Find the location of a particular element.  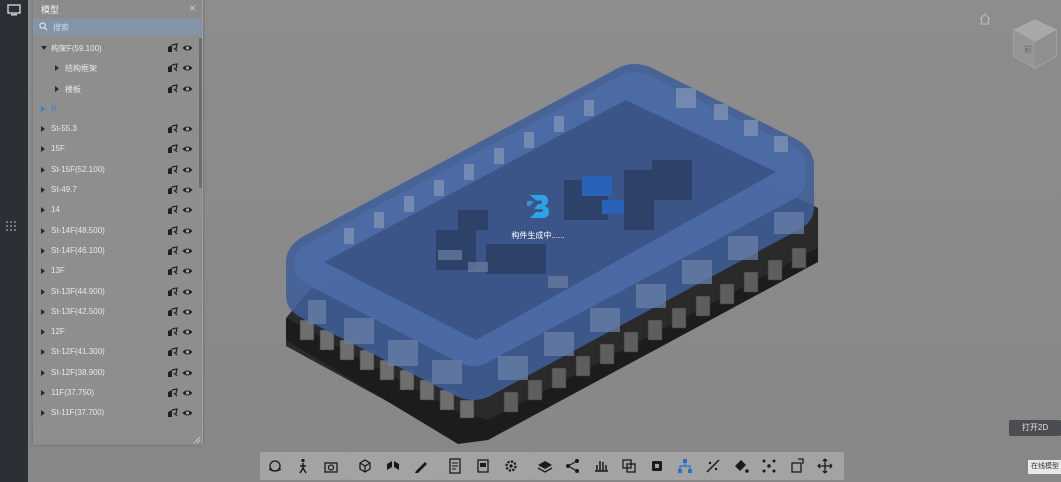

tree-row: St-55.3 is located at coordinates (115, 129).